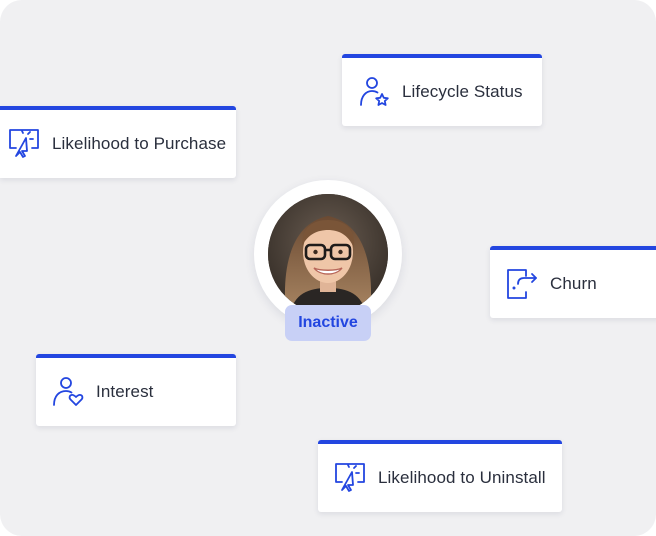 Image resolution: width=656 pixels, height=536 pixels. What do you see at coordinates (328, 323) in the screenshot?
I see `status-badge: Inactive` at bounding box center [328, 323].